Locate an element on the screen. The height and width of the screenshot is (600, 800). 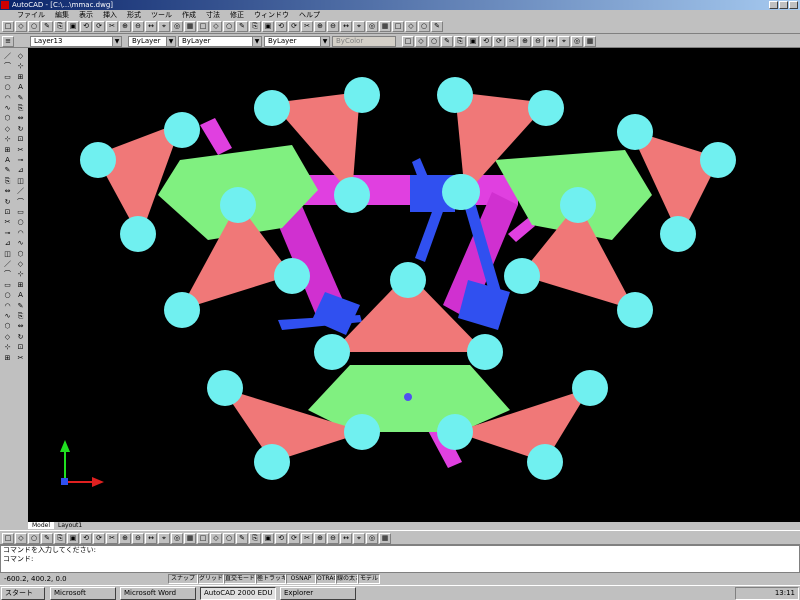
menu-item: 作成 is located at coordinates (189, 15).